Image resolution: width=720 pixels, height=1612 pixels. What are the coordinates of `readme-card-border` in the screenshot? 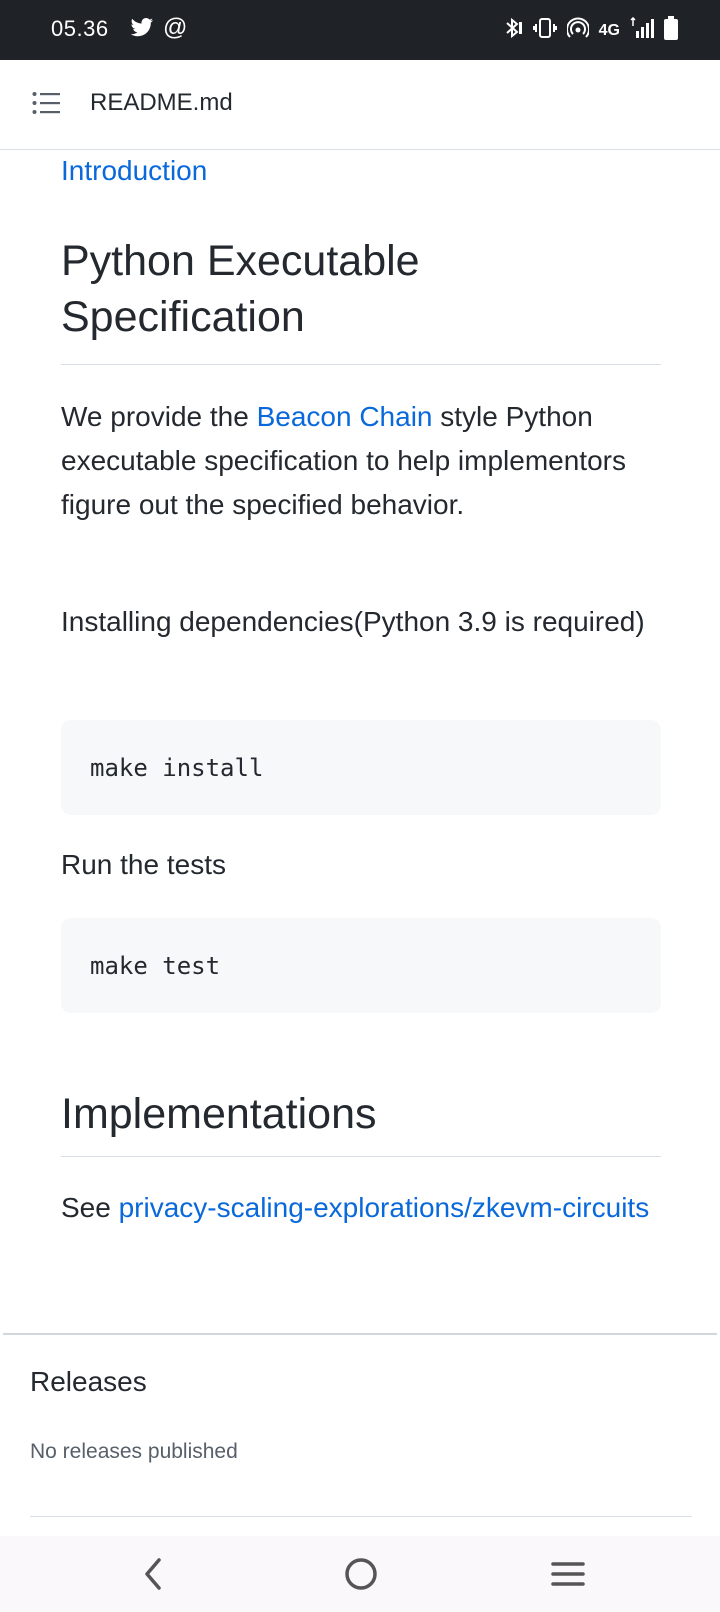 It's located at (360, 1334).